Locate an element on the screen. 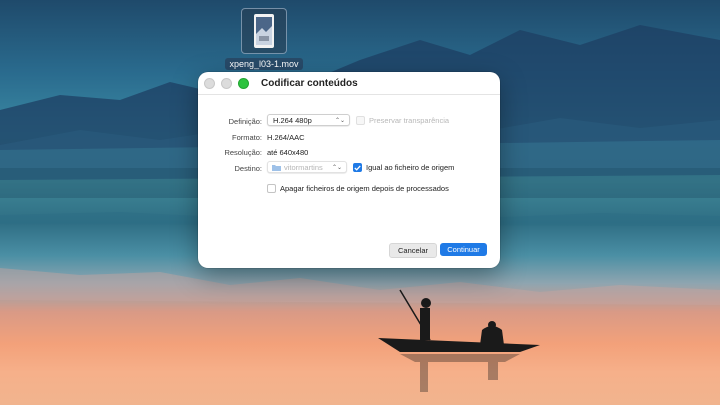 Image resolution: width=720 pixels, height=405 pixels. setting-label: Definição: is located at coordinates (245, 121).